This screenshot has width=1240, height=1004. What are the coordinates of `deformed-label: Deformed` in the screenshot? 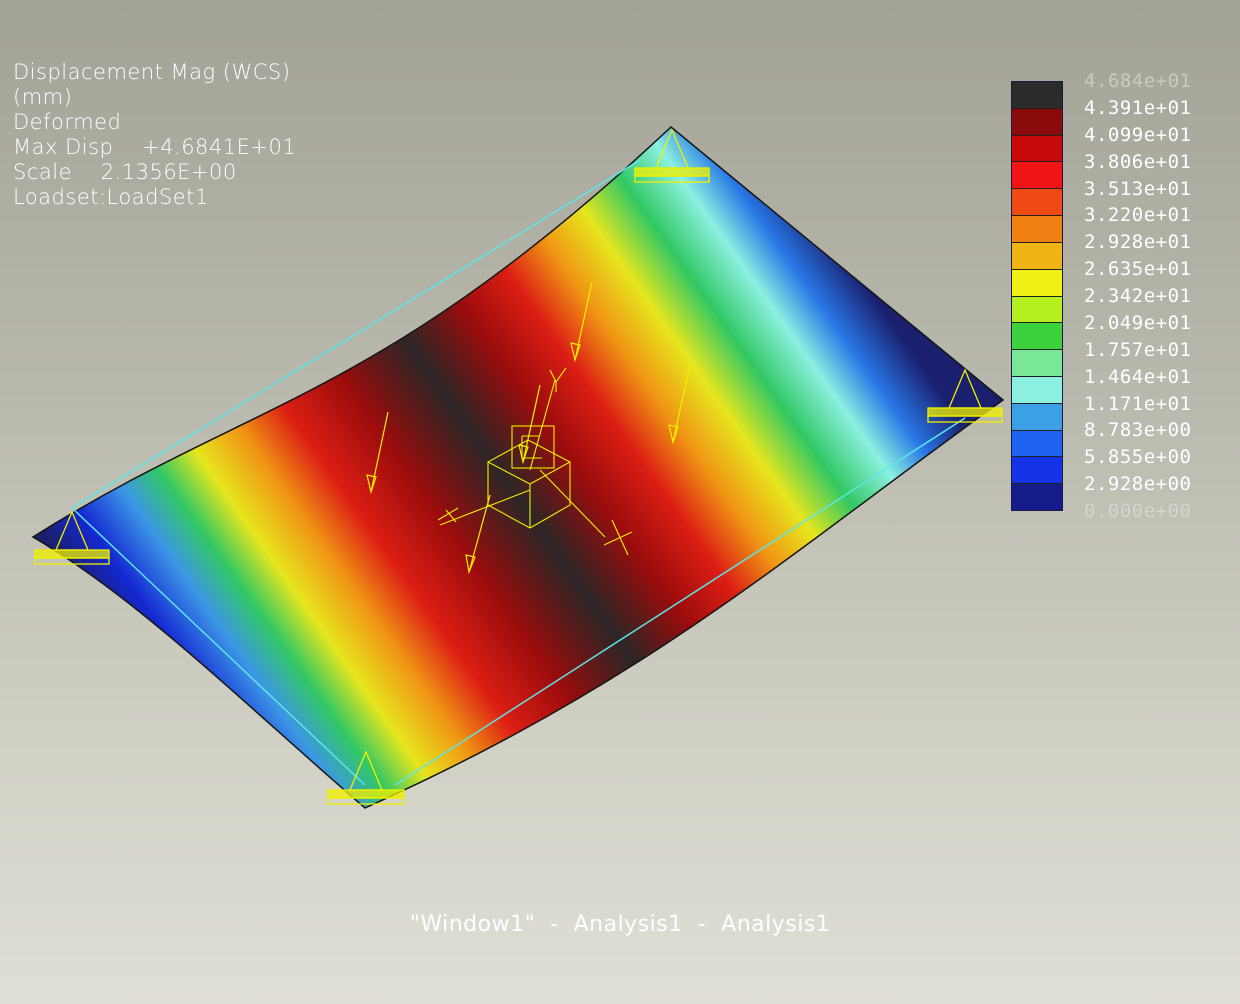 It's located at (67, 122).